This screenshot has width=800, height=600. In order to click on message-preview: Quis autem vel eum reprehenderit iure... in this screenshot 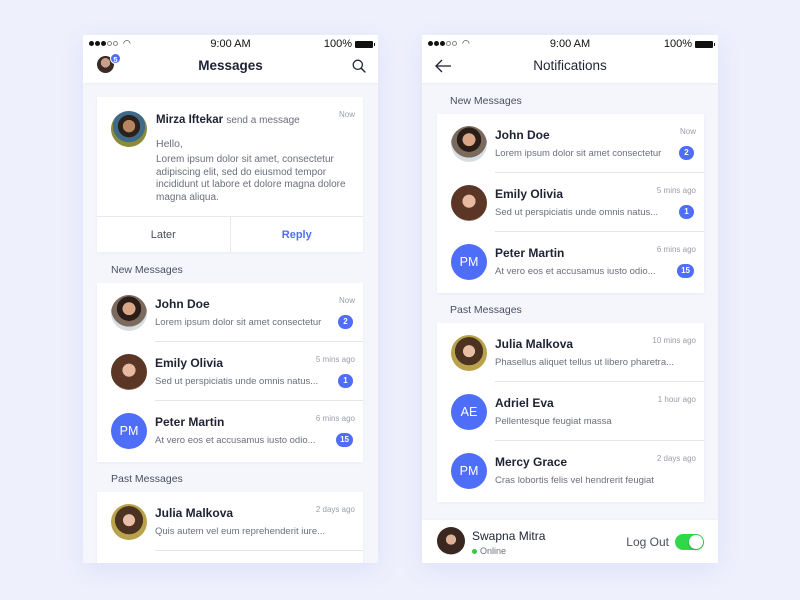, I will do `click(240, 531)`.